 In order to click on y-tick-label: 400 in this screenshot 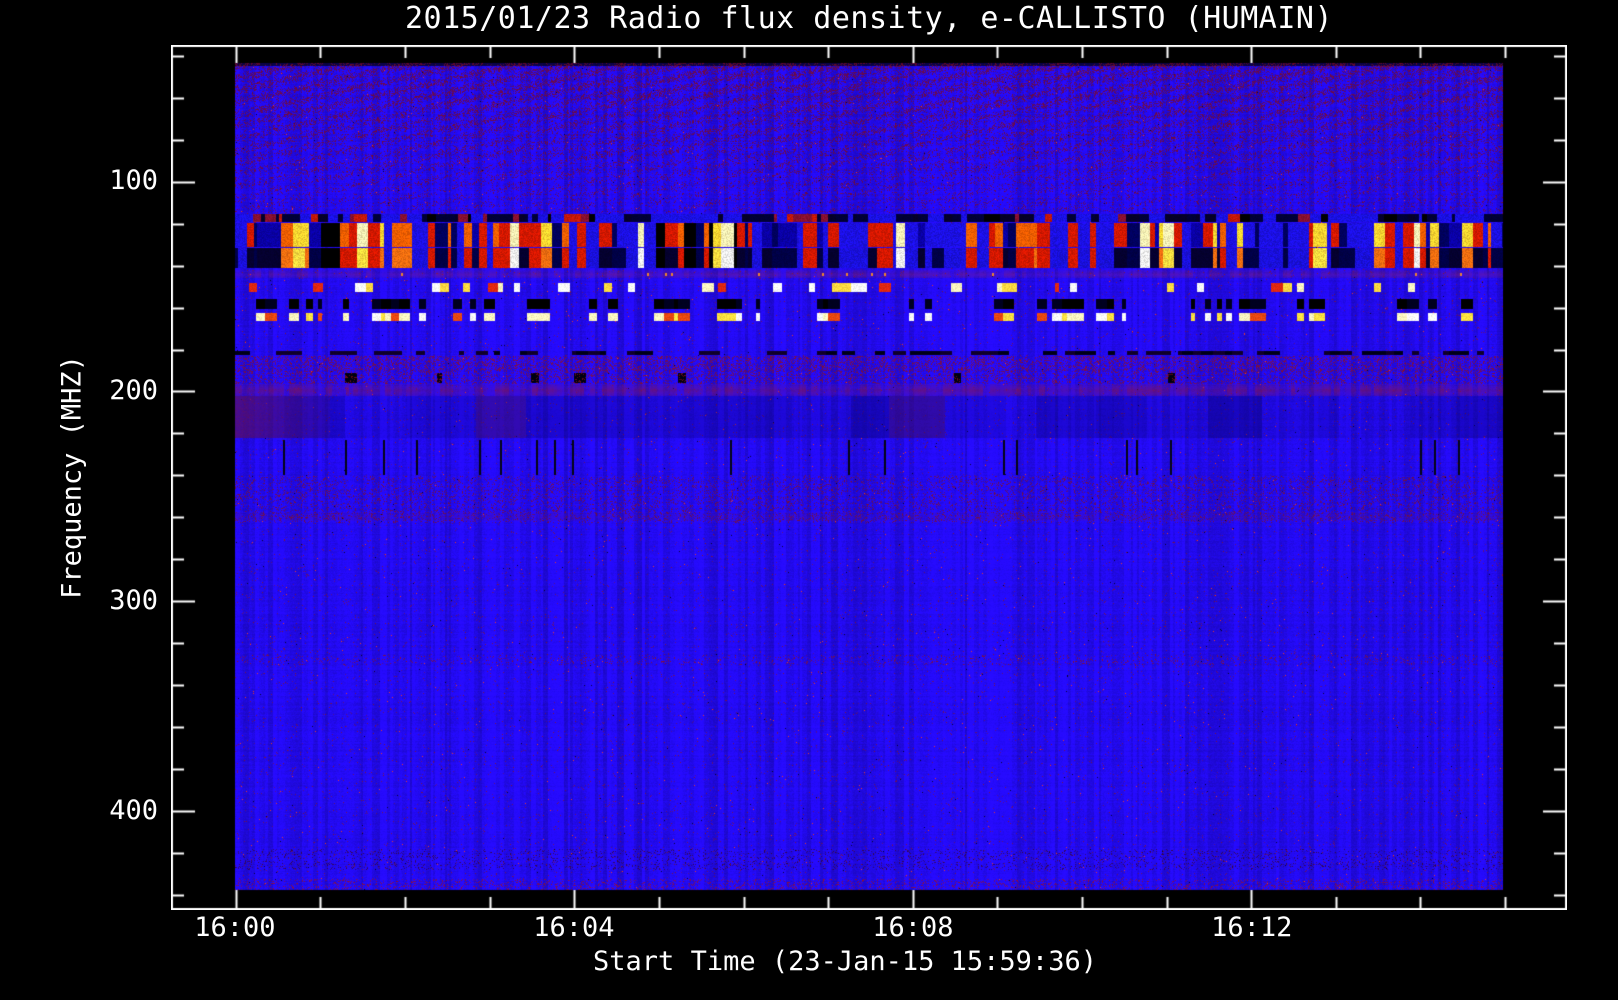, I will do `click(133, 811)`.